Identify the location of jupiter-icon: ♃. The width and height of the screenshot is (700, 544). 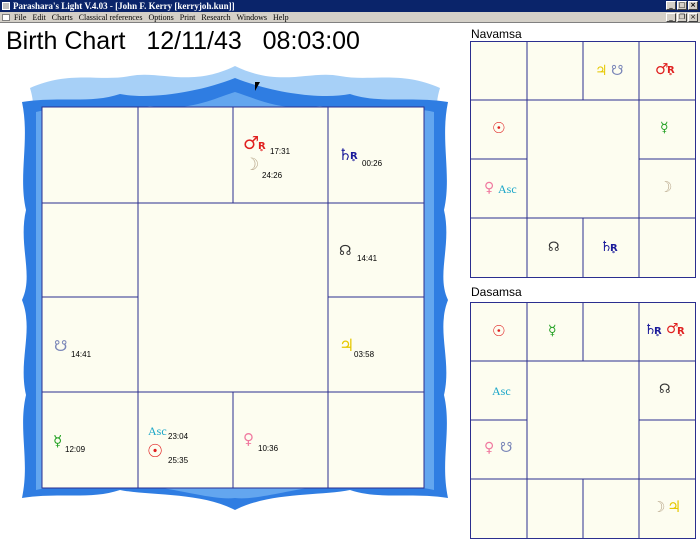
(347, 346).